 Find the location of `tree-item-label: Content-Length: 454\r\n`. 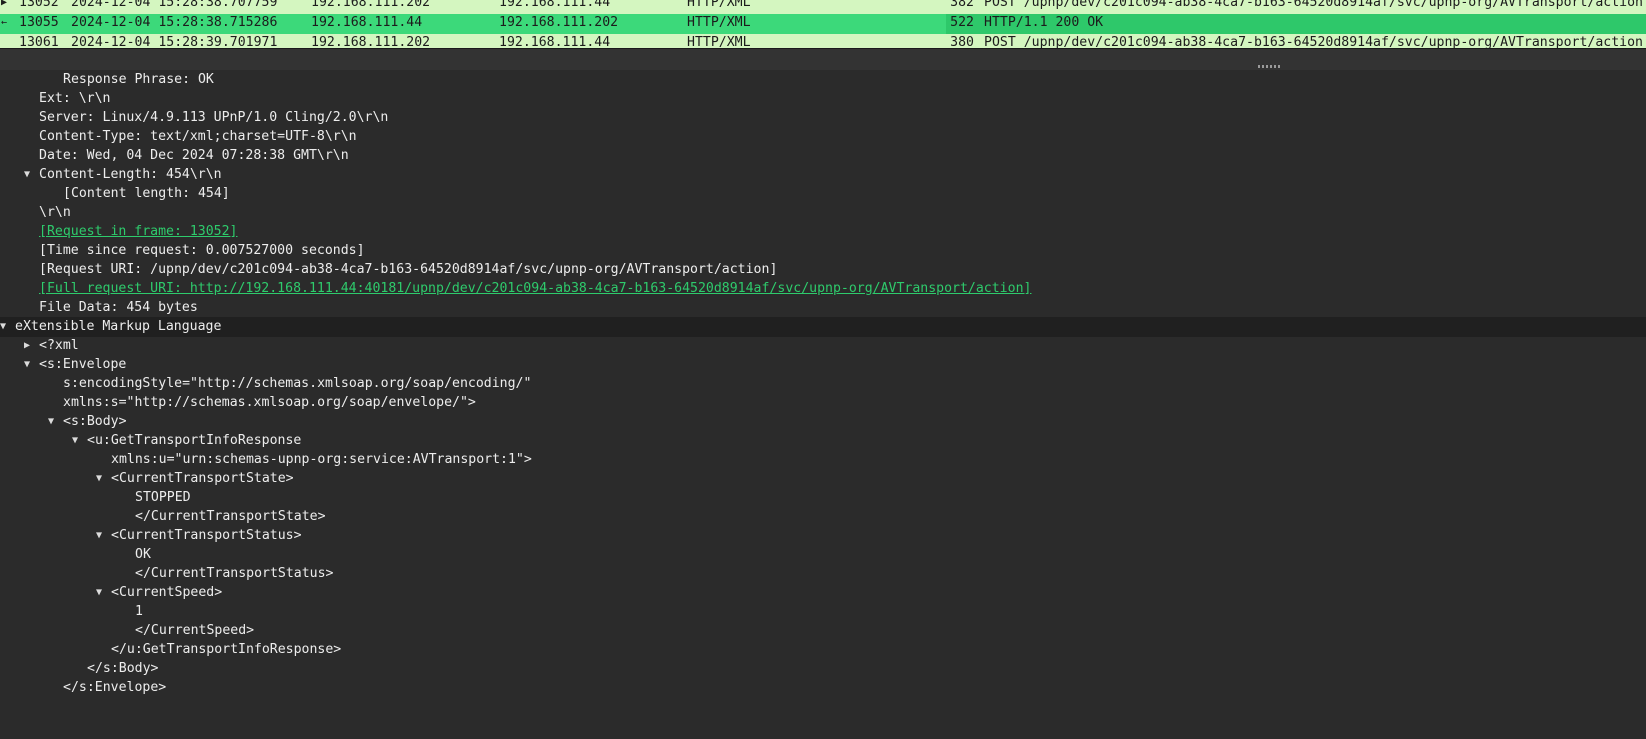

tree-item-label: Content-Length: 454\r\n is located at coordinates (130, 174).